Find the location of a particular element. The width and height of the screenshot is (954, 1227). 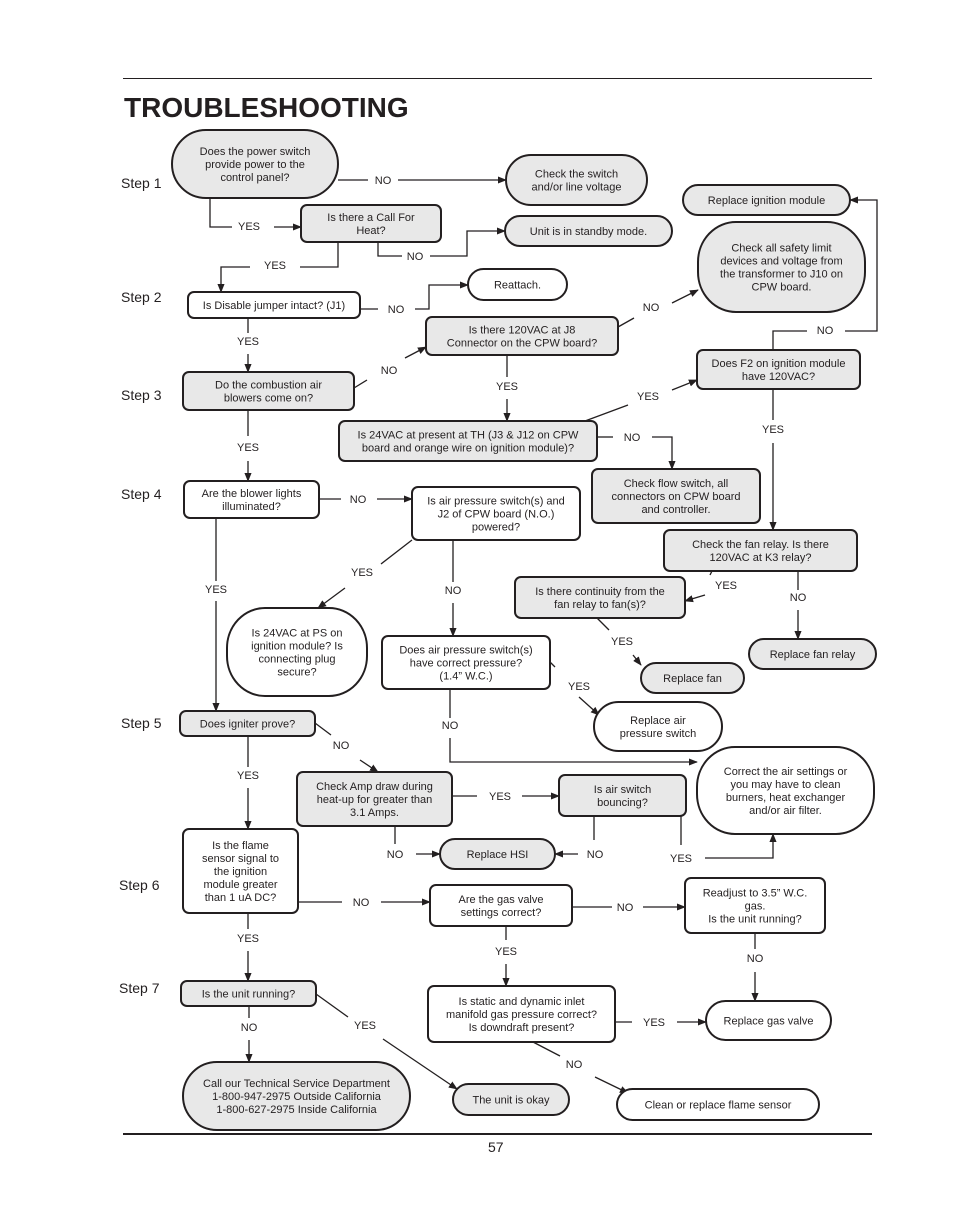

node-text-line: Is air switch is located at coordinates (622, 790).